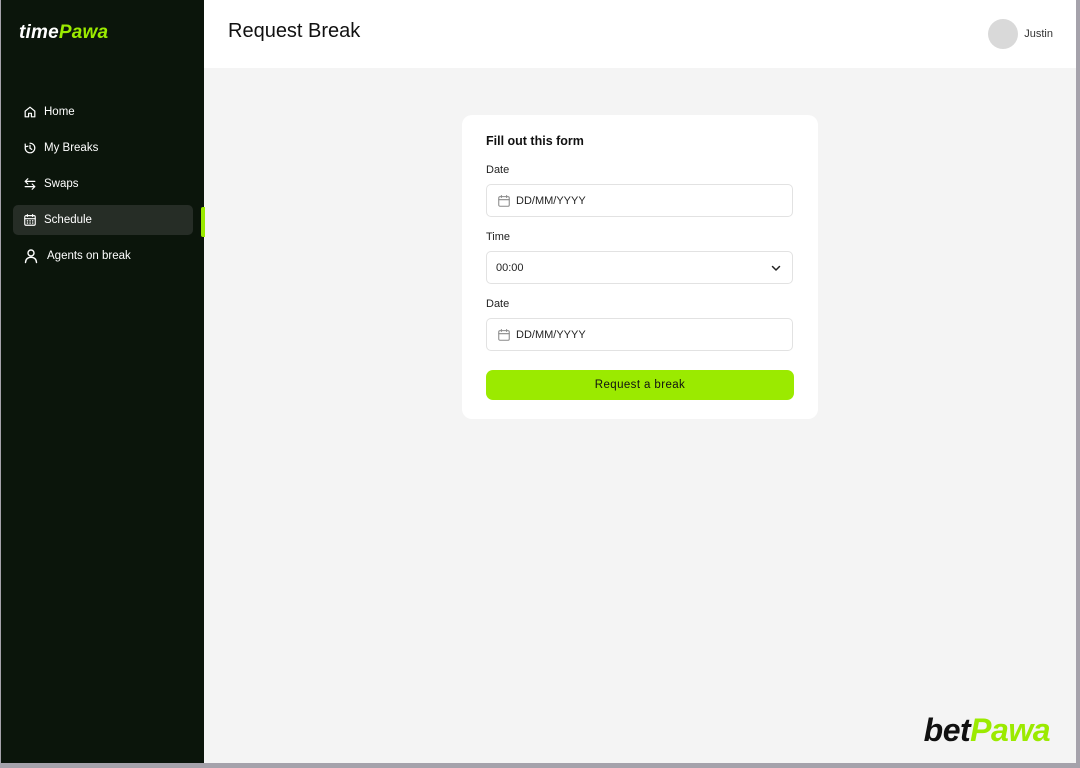 This screenshot has width=1080, height=768. Describe the element at coordinates (30, 148) in the screenshot. I see `timer-icon` at that location.